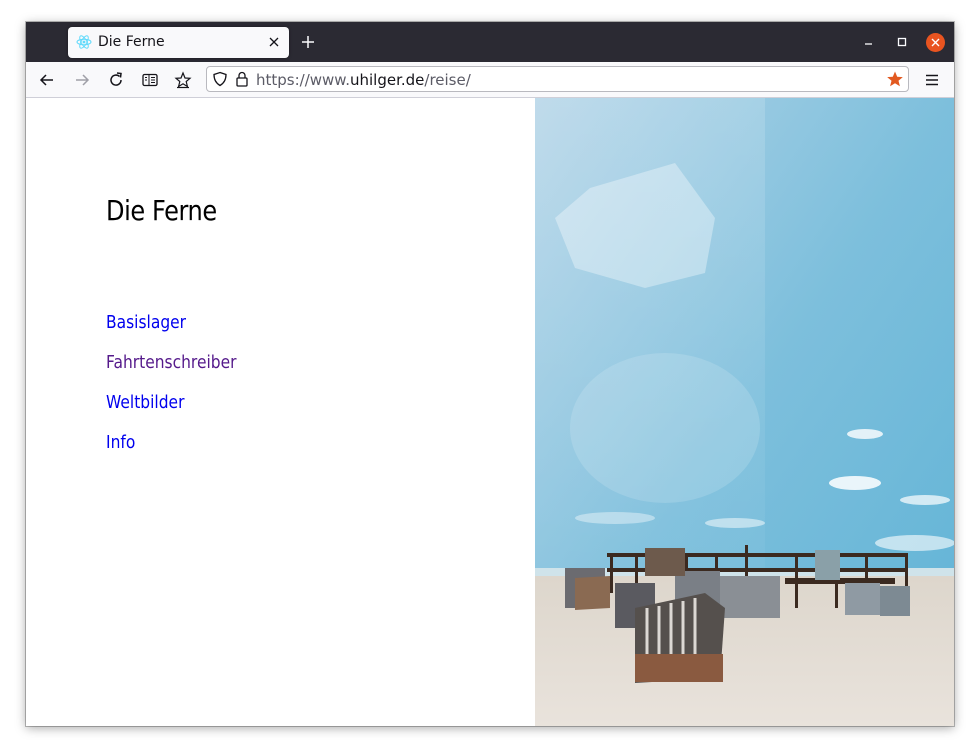 The height and width of the screenshot is (755, 980). I want to click on nav-link-weltbilder: Weltbilder, so click(145, 402).